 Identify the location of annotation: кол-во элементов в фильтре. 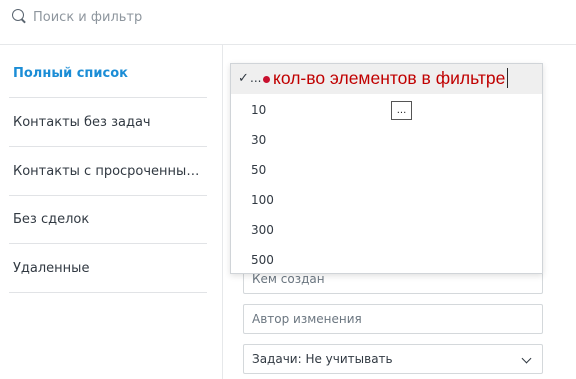
(386, 78).